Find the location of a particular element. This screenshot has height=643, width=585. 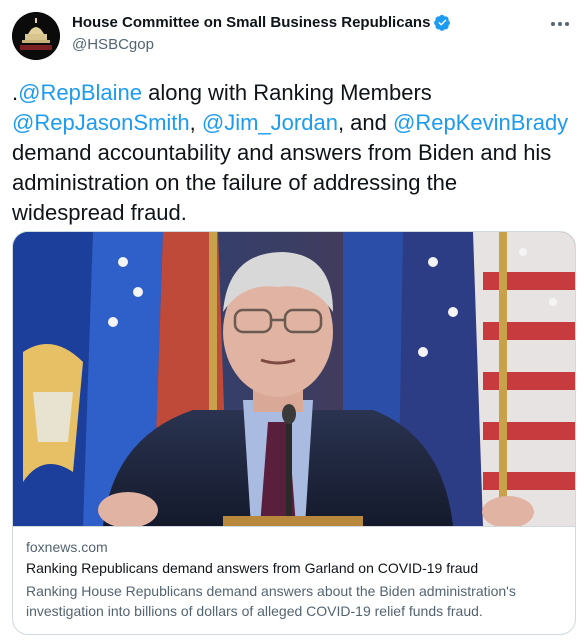

tweet-text-segment: , is located at coordinates (195, 122).